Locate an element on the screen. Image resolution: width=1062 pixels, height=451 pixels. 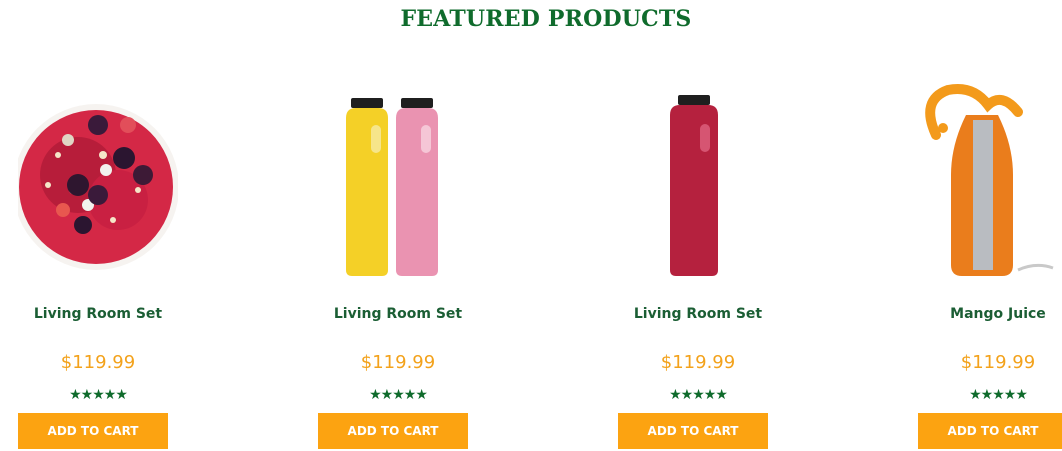
product-image-yellow-and-pink-juice-bottles is located at coordinates (398, 180).